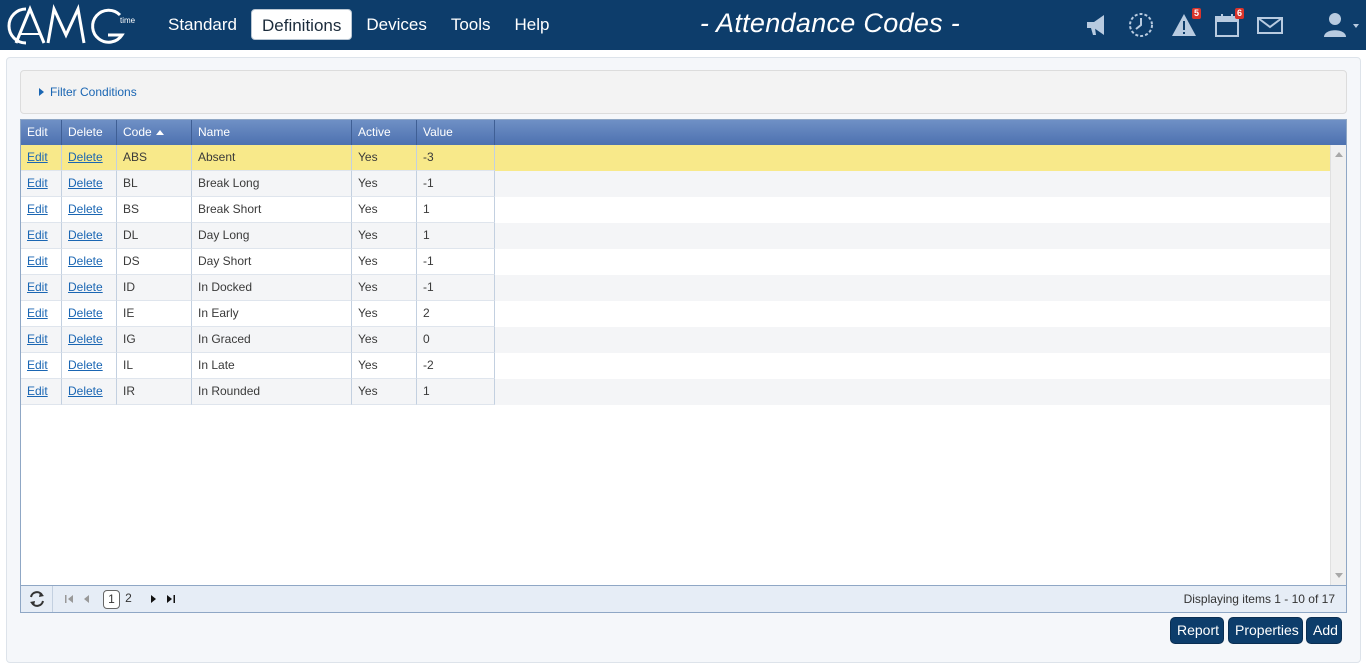 The height and width of the screenshot is (668, 1366). I want to click on name-cell: In Early, so click(272, 314).